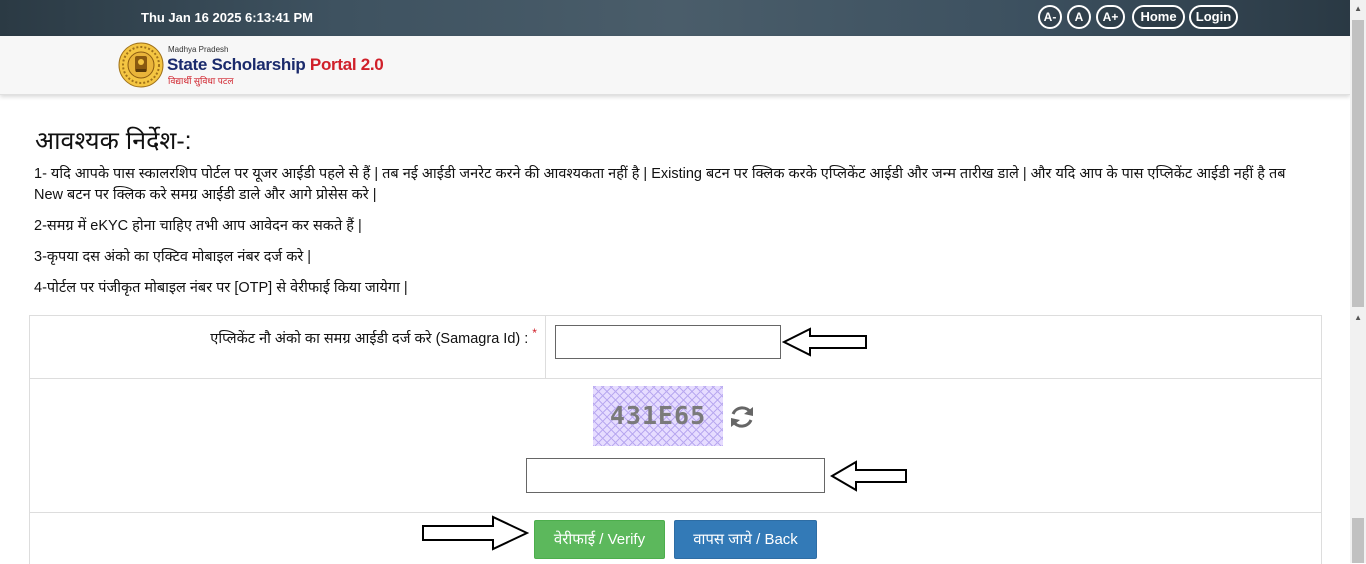  Describe the element at coordinates (1213, 17) in the screenshot. I see `login-button: Login` at that location.